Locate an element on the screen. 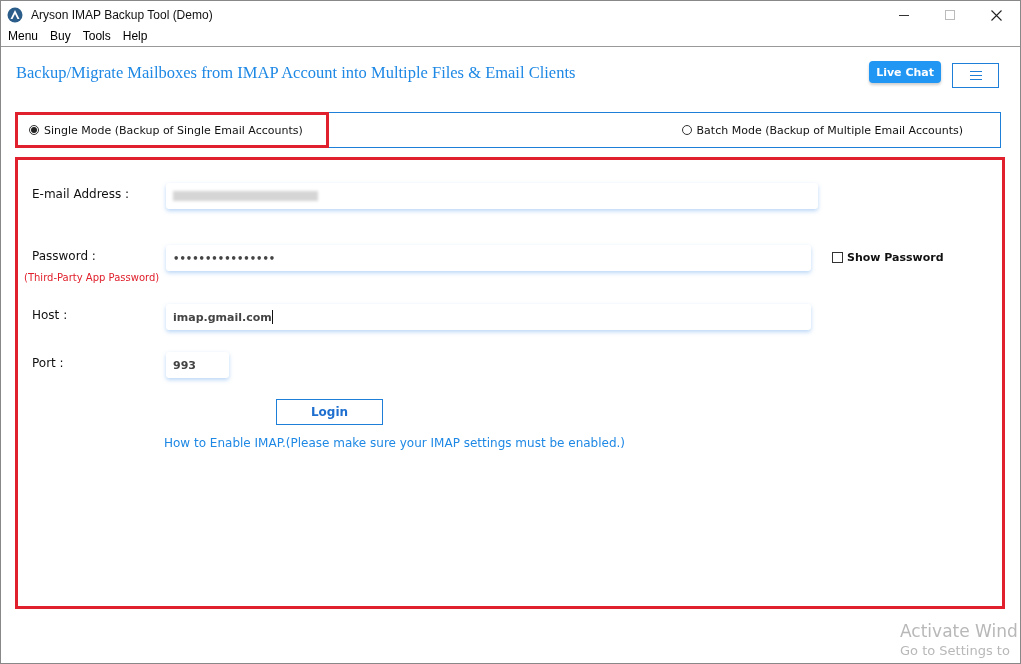  menu-item: Menu is located at coordinates (23, 36).